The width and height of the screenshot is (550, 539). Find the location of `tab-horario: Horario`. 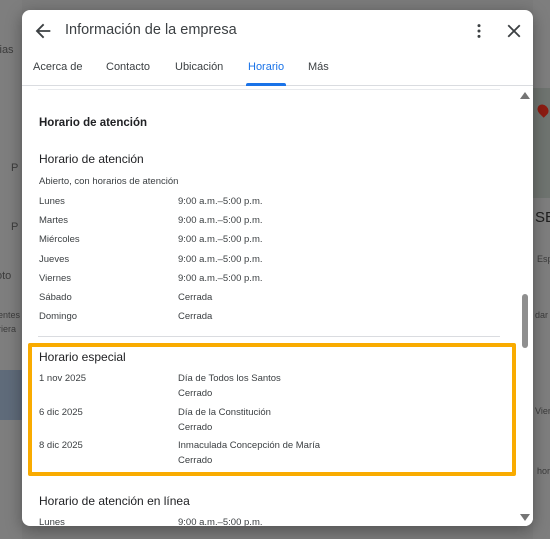

tab-horario: Horario is located at coordinates (266, 67).